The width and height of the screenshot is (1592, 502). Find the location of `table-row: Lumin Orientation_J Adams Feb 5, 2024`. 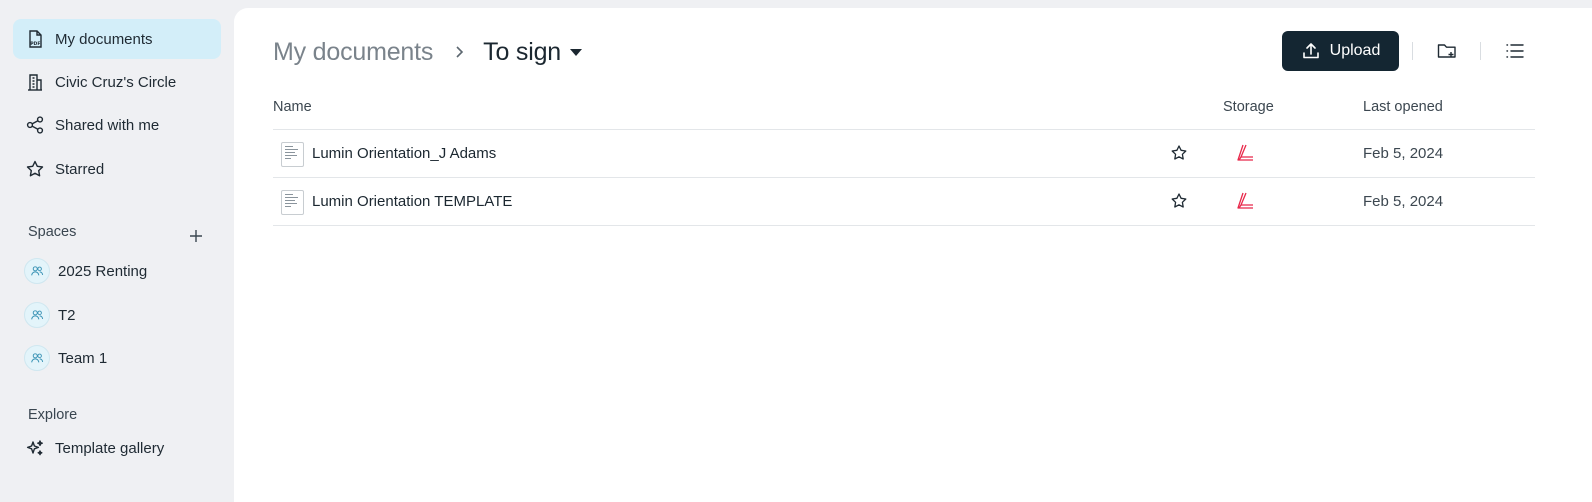

table-row: Lumin Orientation_J Adams Feb 5, 2024 is located at coordinates (904, 154).